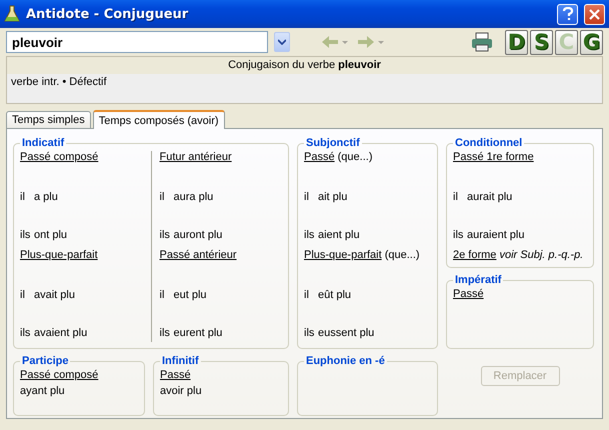 The height and width of the screenshot is (430, 609). Describe the element at coordinates (43, 143) in the screenshot. I see `group-title: Indicatif` at that location.